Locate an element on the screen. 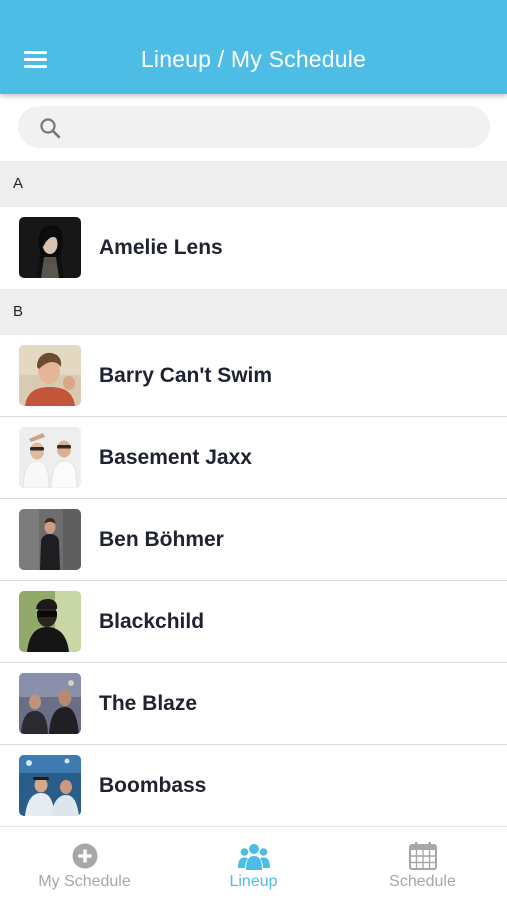 This screenshot has width=507, height=900. tab-schedule: Schedule is located at coordinates (422, 863).